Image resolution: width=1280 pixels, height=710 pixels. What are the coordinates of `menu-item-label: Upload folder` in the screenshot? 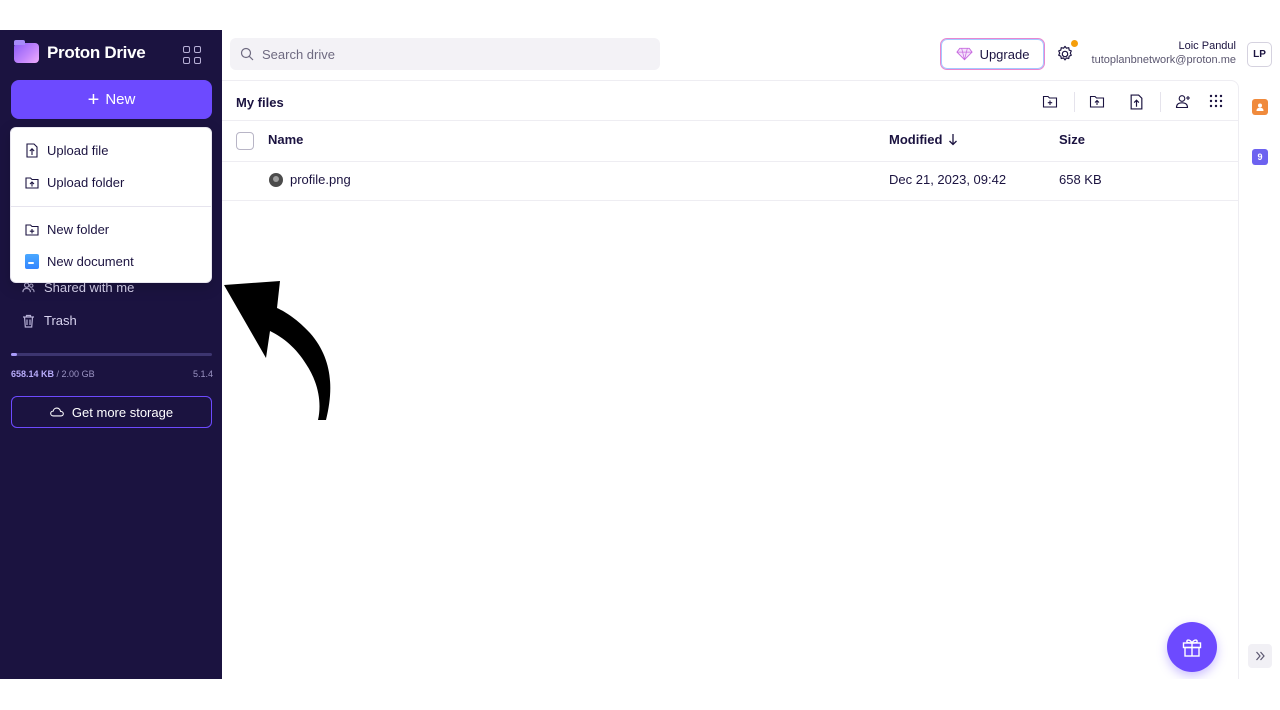 It's located at (86, 182).